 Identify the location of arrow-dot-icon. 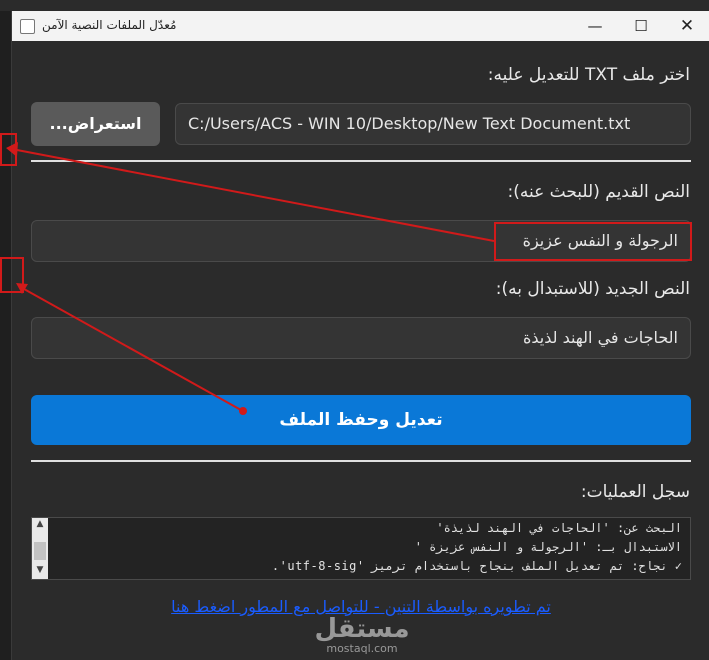
(243, 411).